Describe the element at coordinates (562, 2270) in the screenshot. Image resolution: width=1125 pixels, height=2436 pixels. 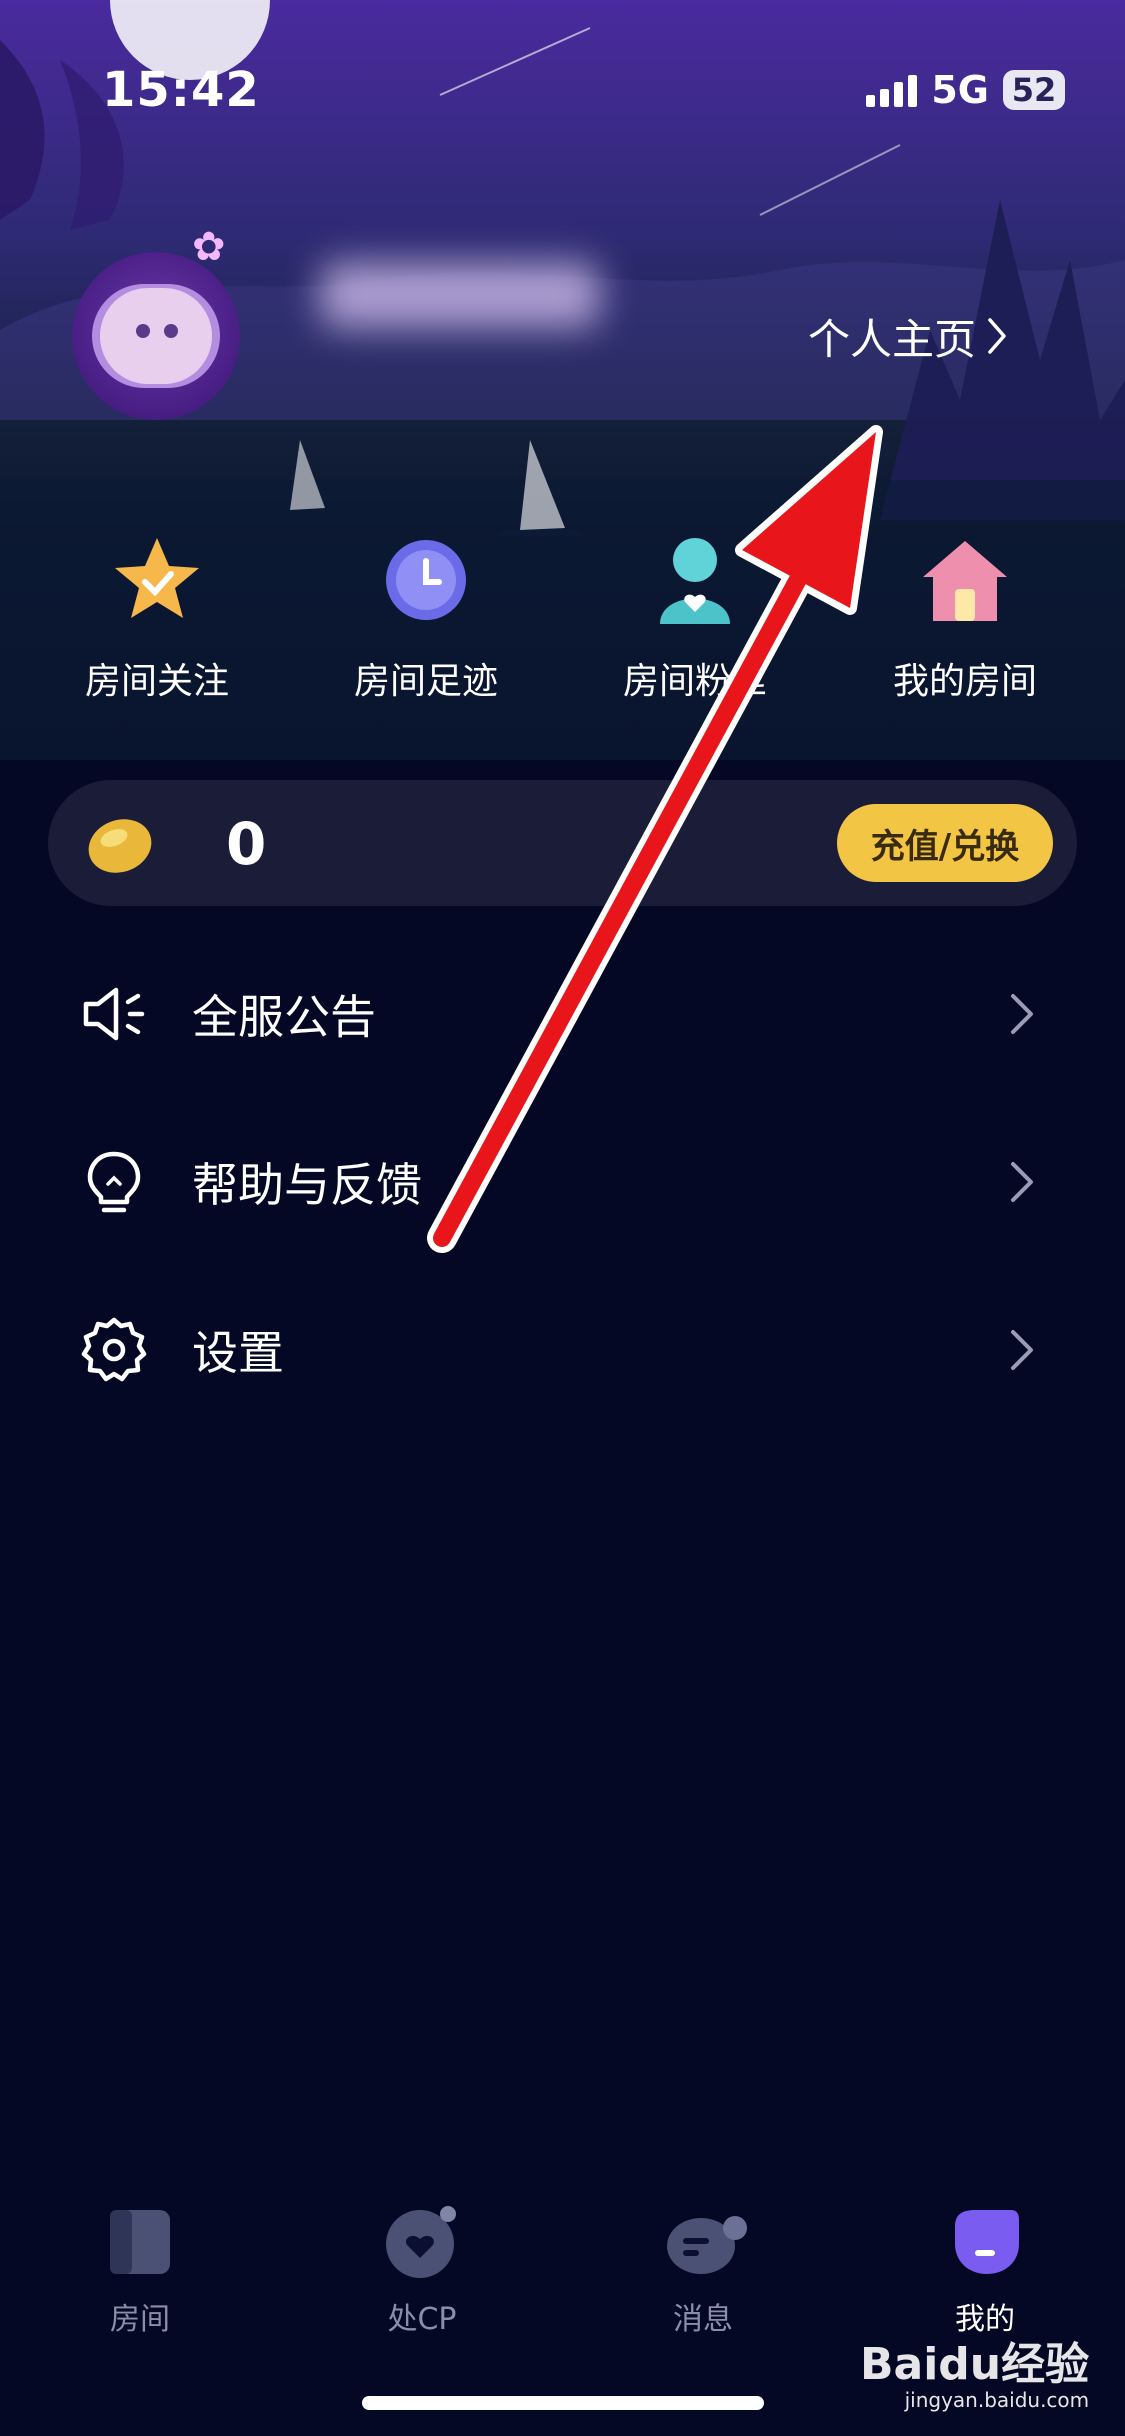
I see `bottom-tab-bar: 房间 处CP 消息 我的` at that location.